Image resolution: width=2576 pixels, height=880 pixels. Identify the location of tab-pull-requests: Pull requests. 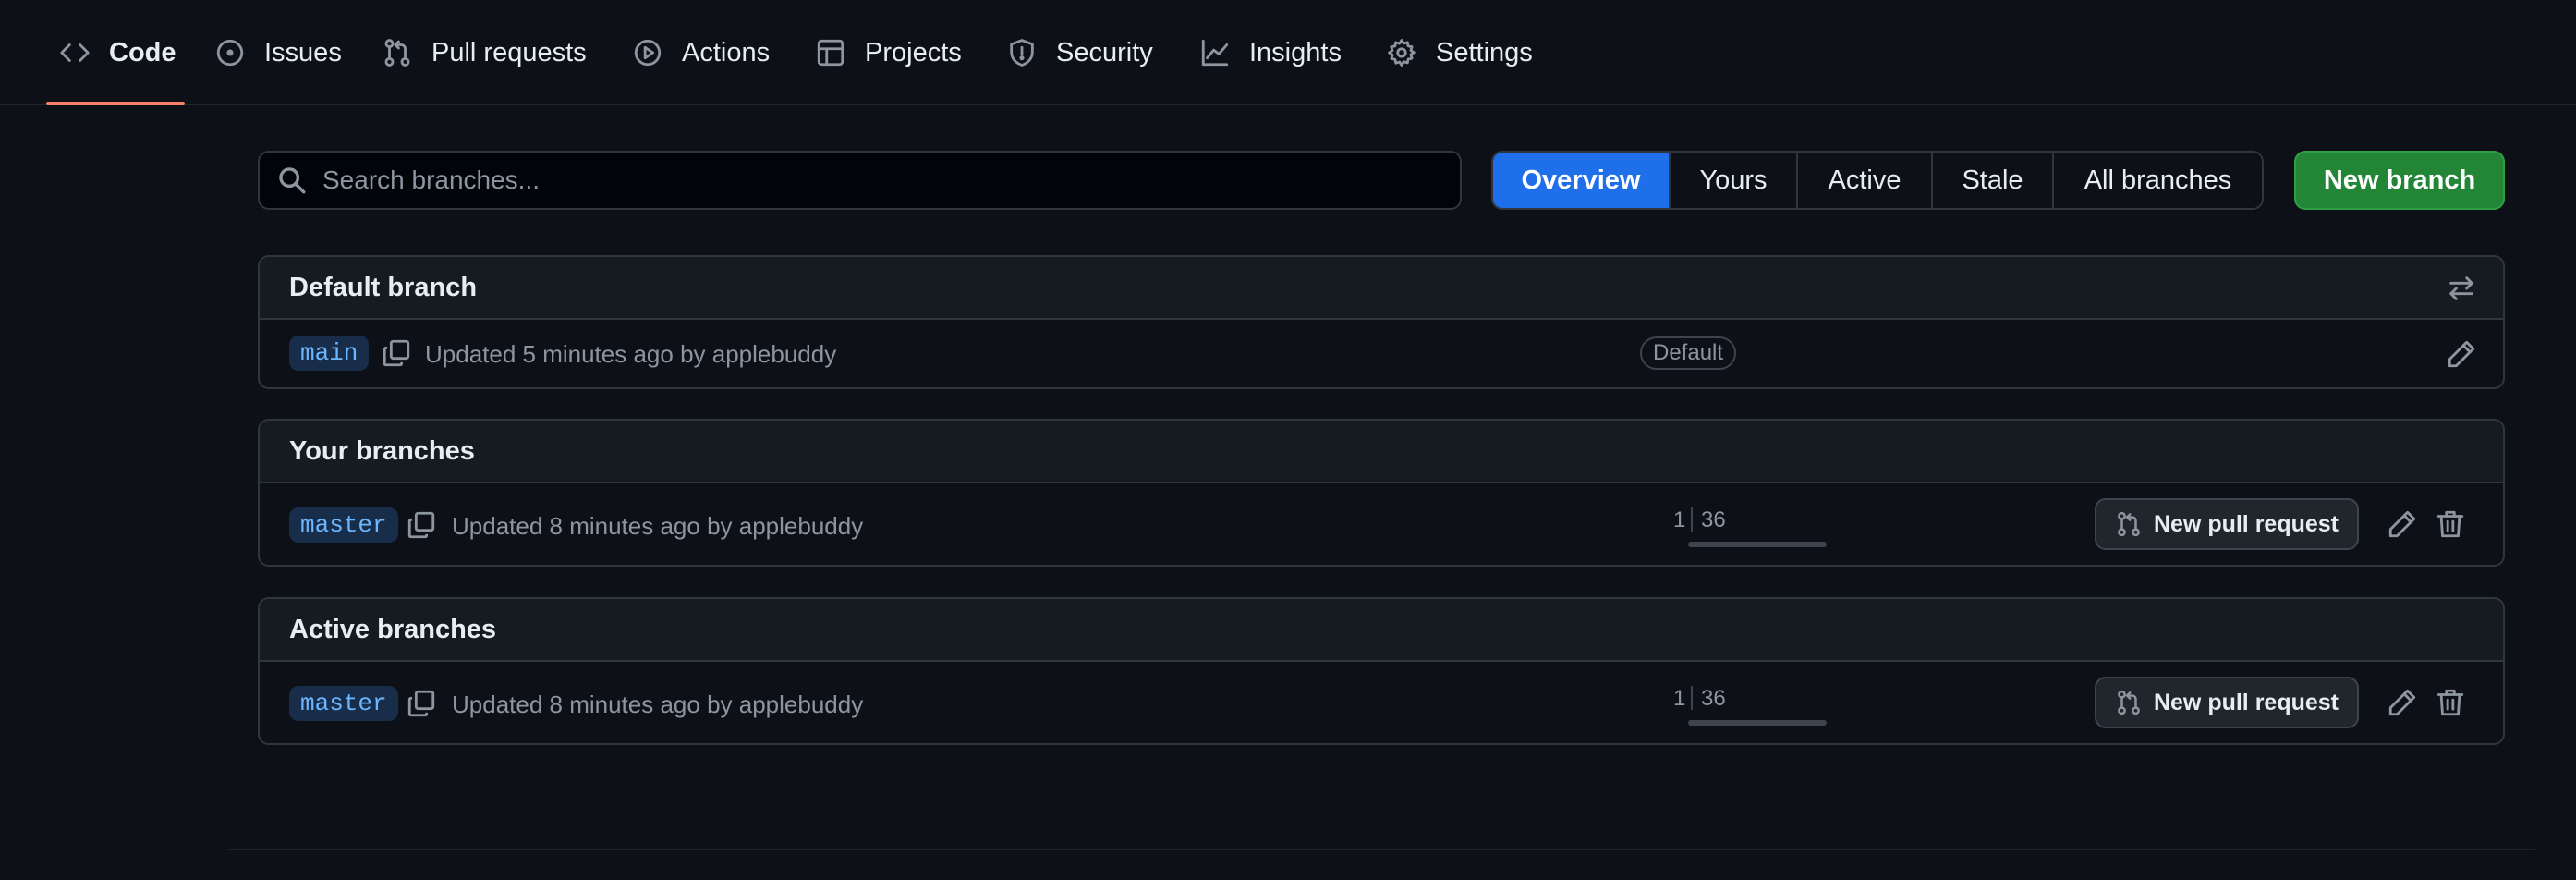
(484, 53).